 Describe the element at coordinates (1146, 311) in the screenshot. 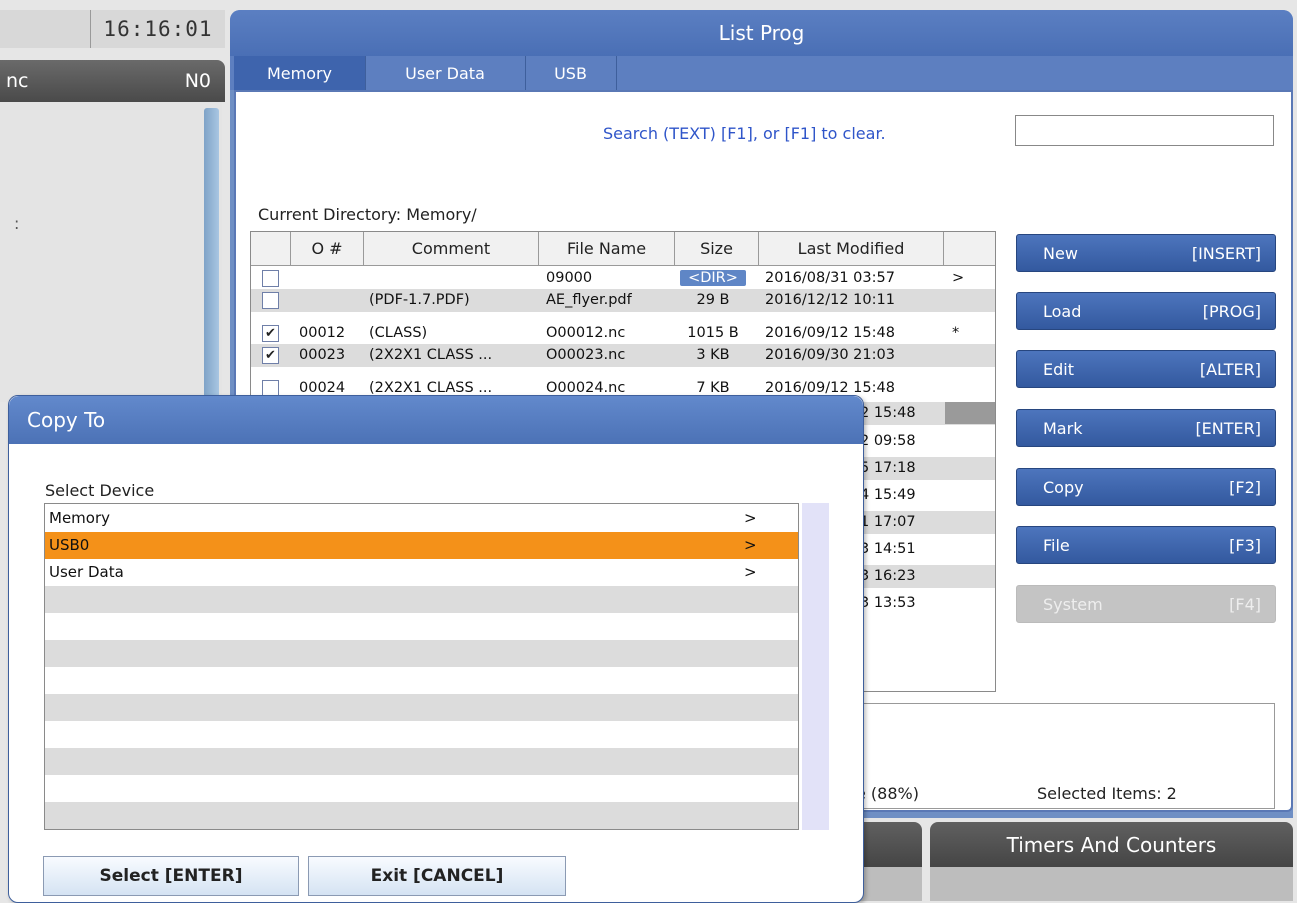

I see `load-button: Load [PROG]` at that location.